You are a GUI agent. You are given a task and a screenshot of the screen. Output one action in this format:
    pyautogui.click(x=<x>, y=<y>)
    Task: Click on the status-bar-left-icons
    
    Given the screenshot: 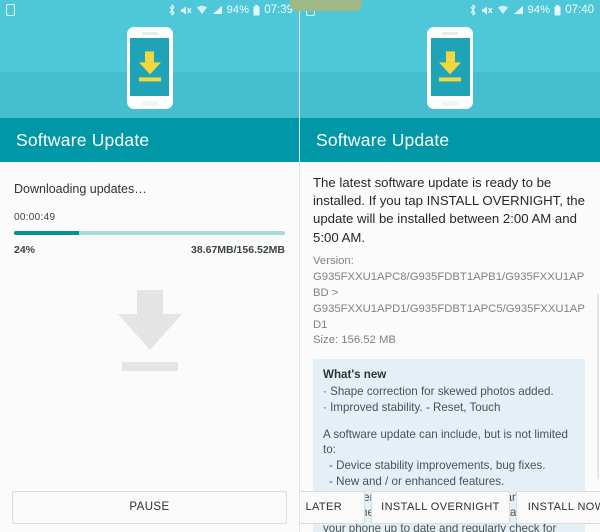 What is the action you would take?
    pyautogui.click(x=10, y=10)
    